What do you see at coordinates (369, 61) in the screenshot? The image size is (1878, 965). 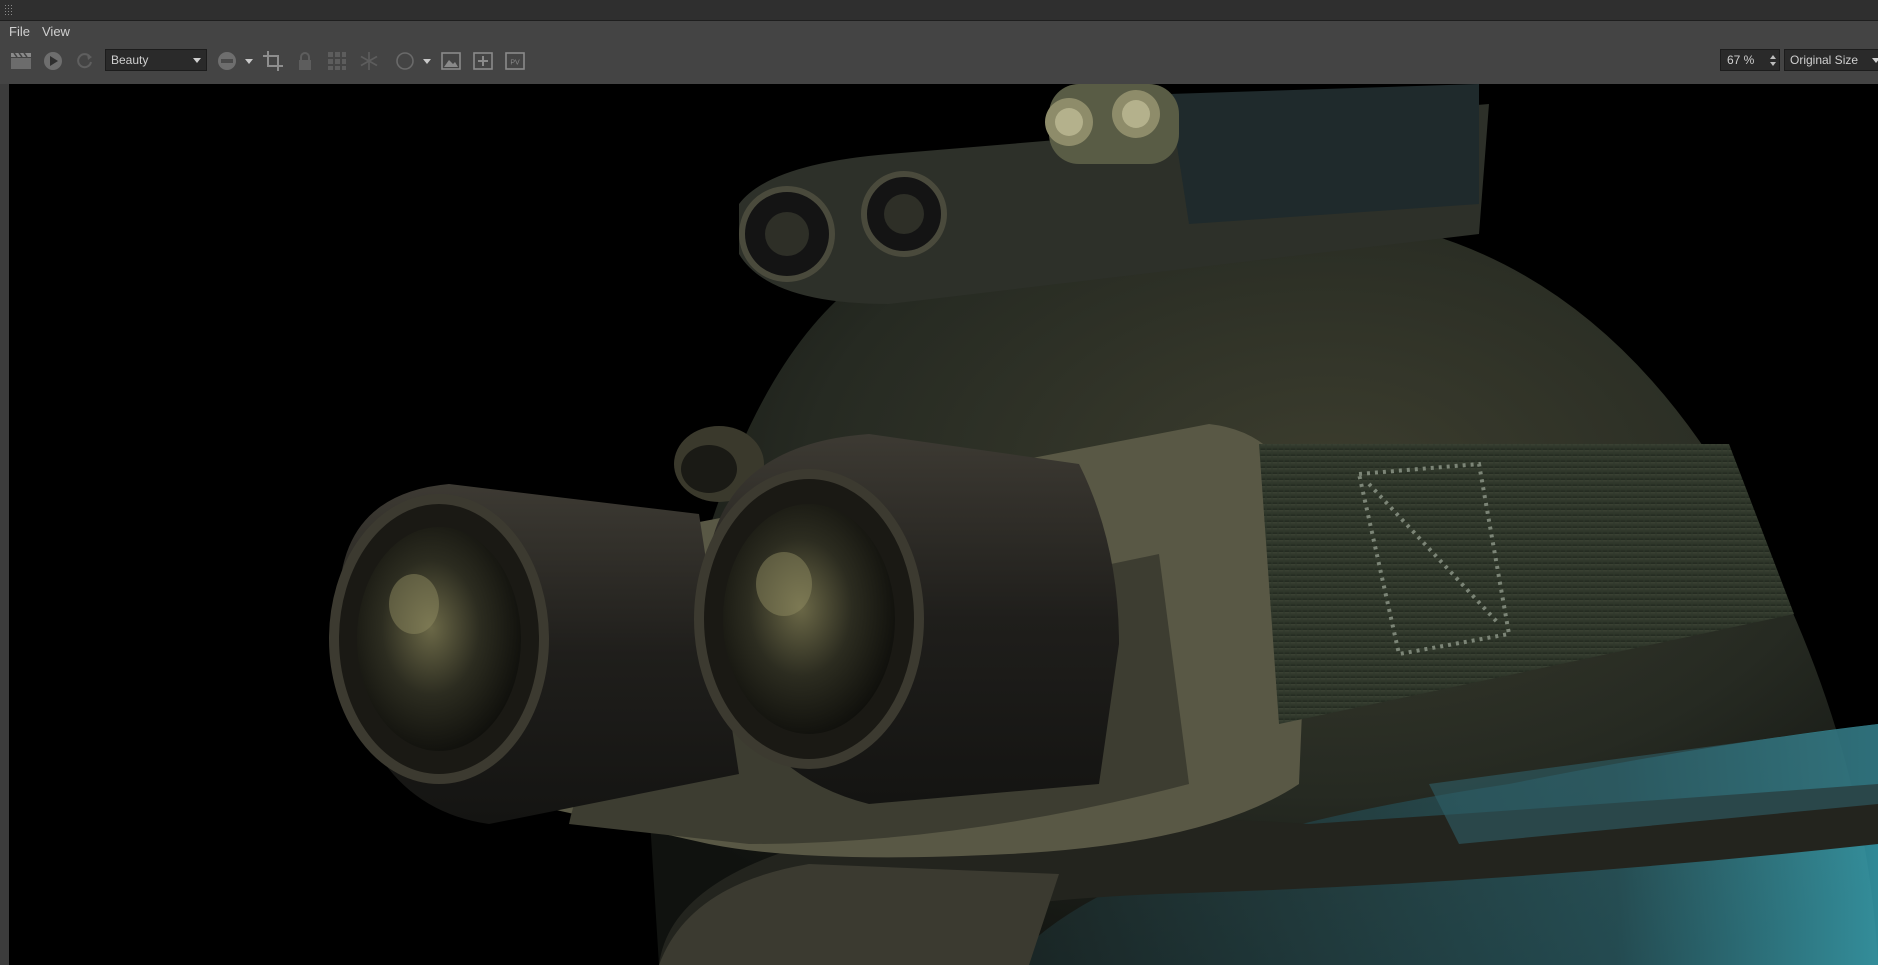 I see `snowflake-icon` at bounding box center [369, 61].